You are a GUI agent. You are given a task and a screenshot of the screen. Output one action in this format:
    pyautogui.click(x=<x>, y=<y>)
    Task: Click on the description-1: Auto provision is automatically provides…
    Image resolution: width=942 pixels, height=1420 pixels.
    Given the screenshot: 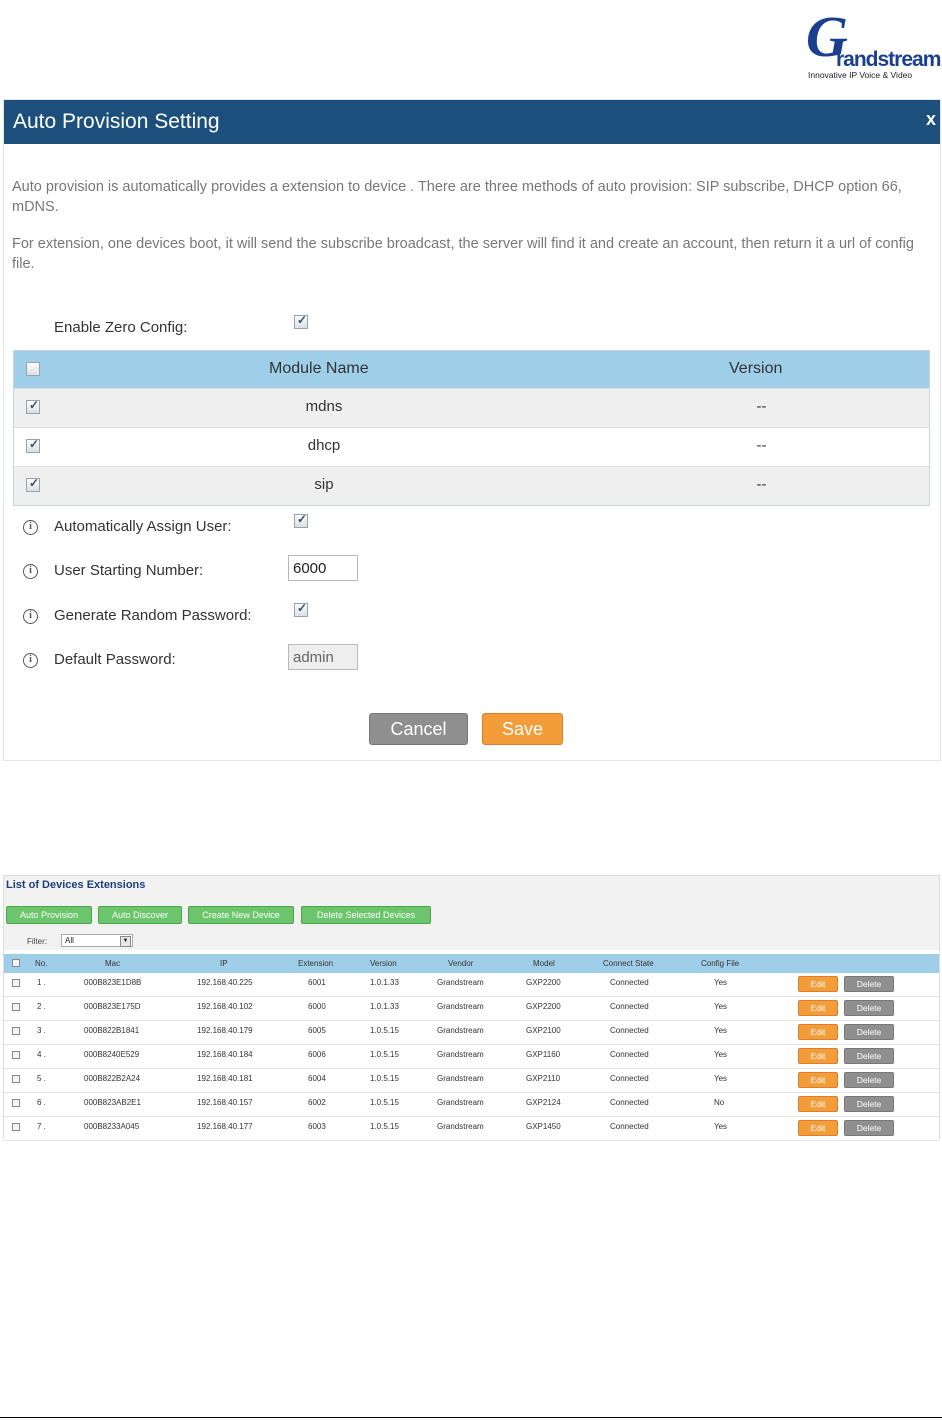 What is the action you would take?
    pyautogui.click(x=457, y=197)
    